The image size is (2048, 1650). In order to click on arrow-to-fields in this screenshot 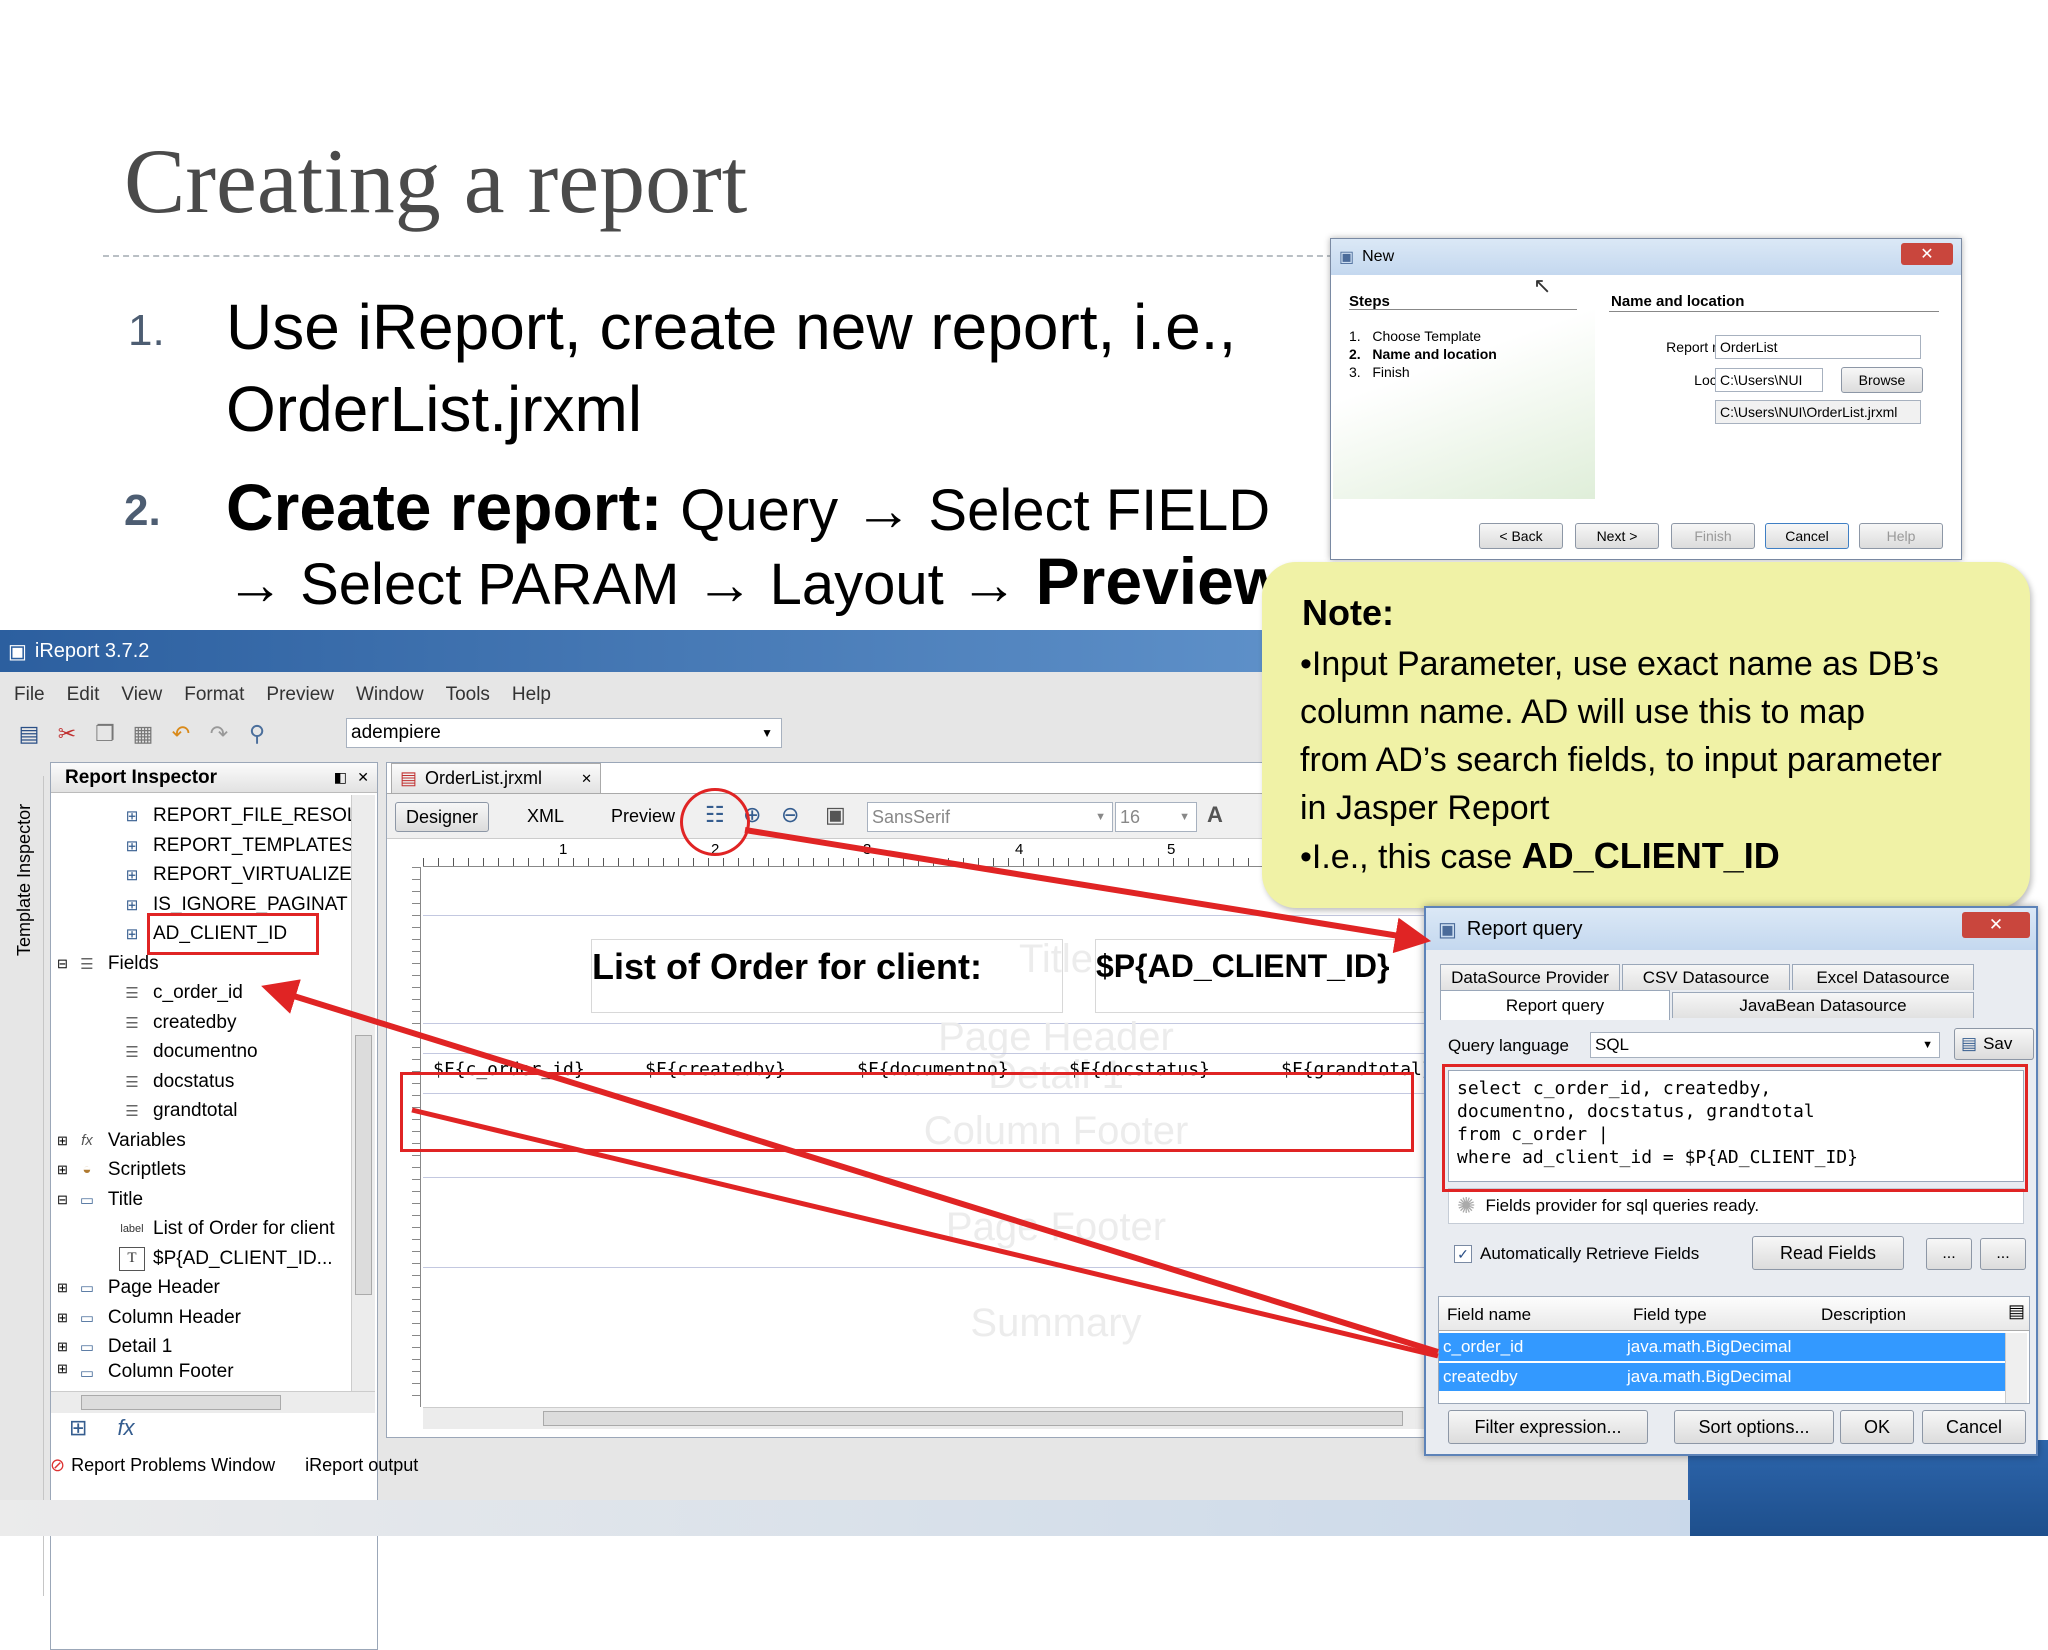, I will do `click(850, 1167)`.